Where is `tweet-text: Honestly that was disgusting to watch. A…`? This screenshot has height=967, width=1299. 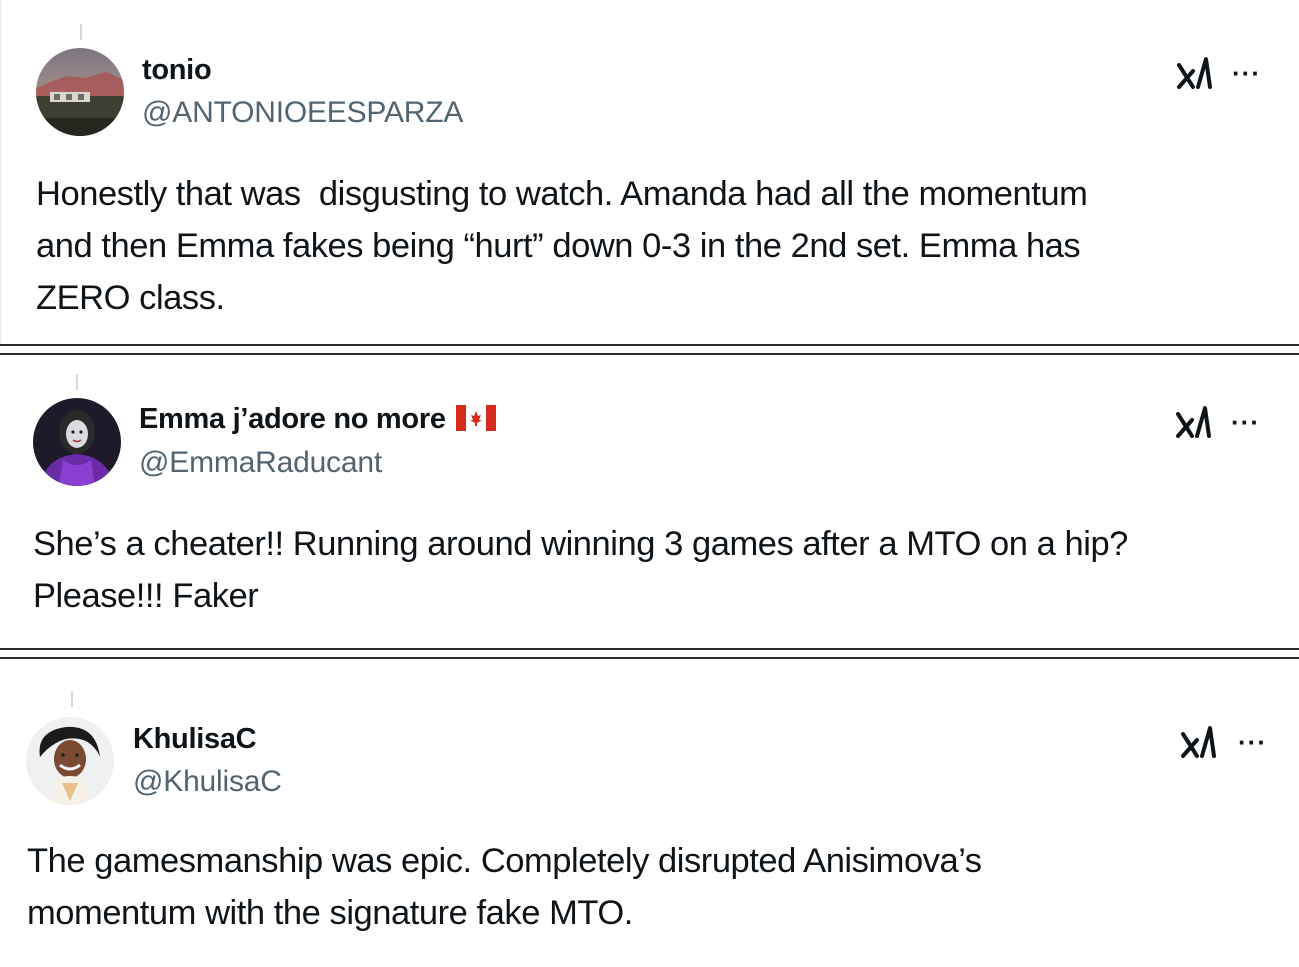
tweet-text: Honestly that was disgusting to watch. A… is located at coordinates (562, 246).